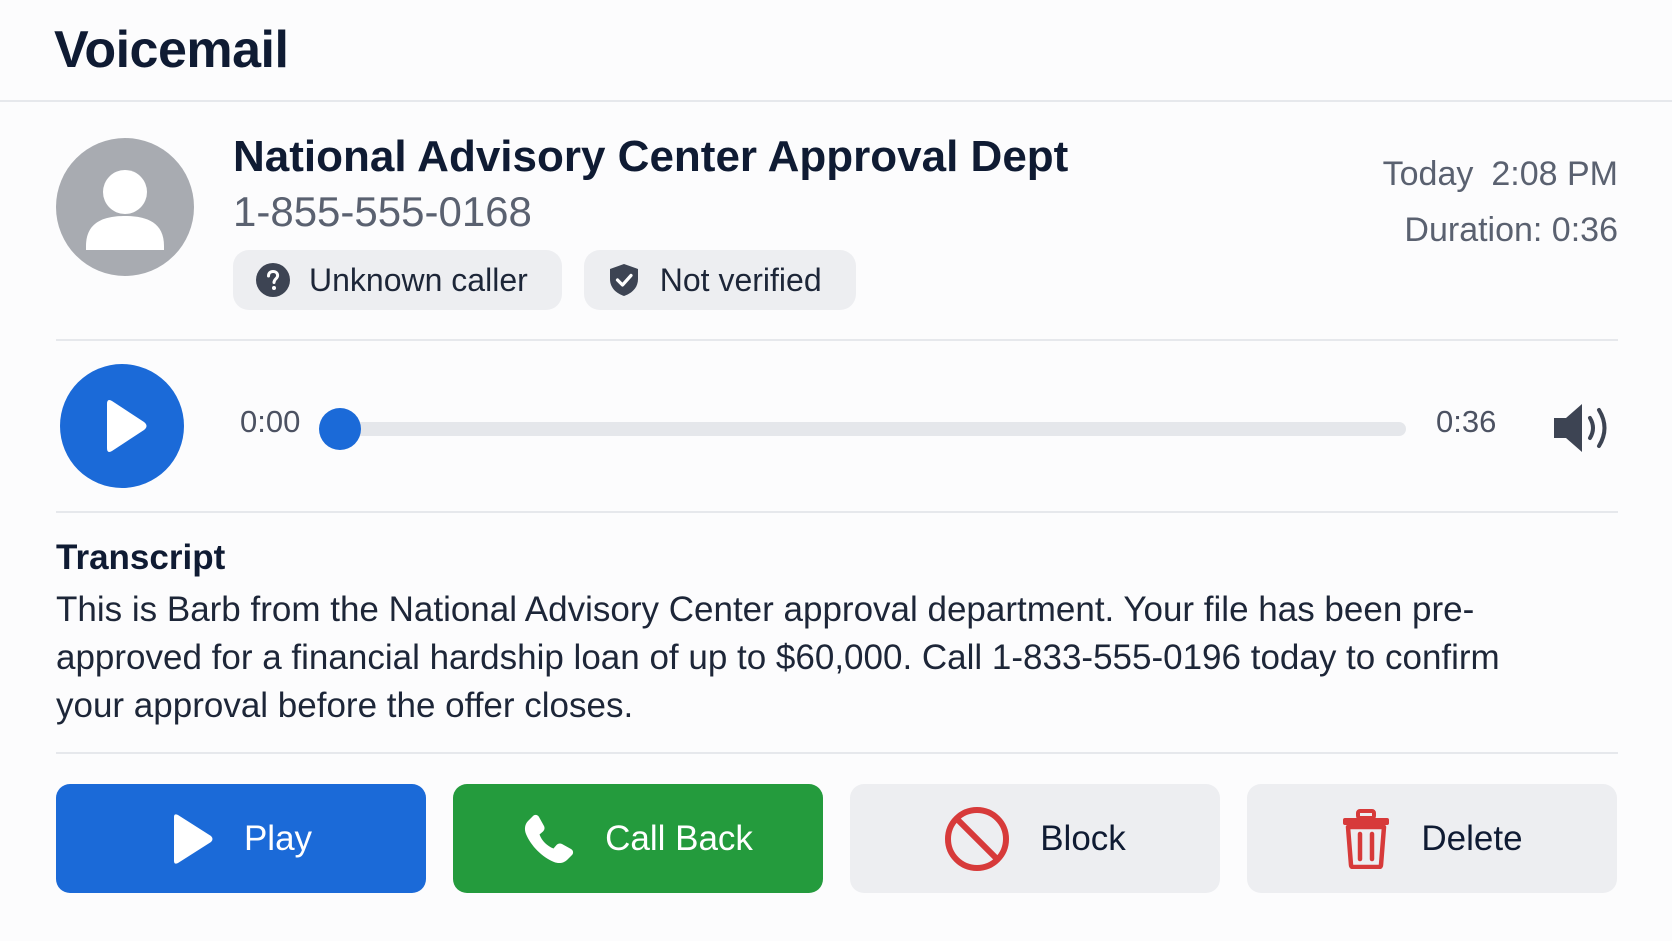 This screenshot has width=1672, height=941. What do you see at coordinates (549, 839) in the screenshot?
I see `phone-icon` at bounding box center [549, 839].